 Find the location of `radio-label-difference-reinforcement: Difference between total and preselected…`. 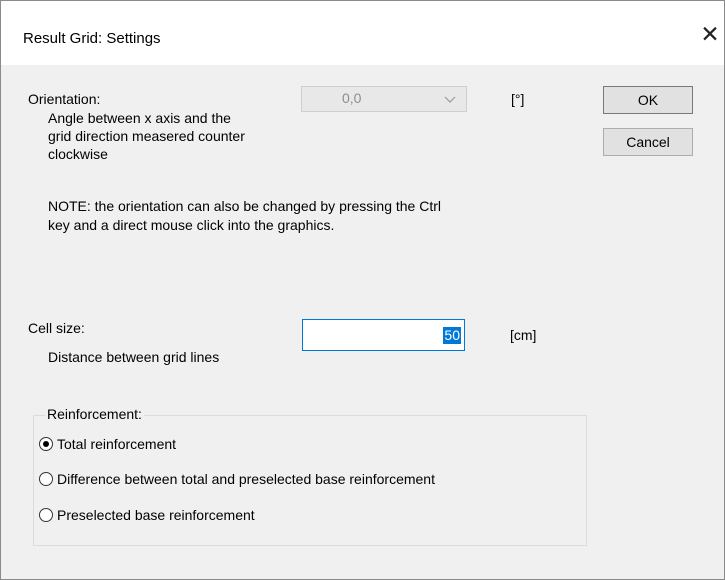

radio-label-difference-reinforcement: Difference between total and preselected… is located at coordinates (246, 479).